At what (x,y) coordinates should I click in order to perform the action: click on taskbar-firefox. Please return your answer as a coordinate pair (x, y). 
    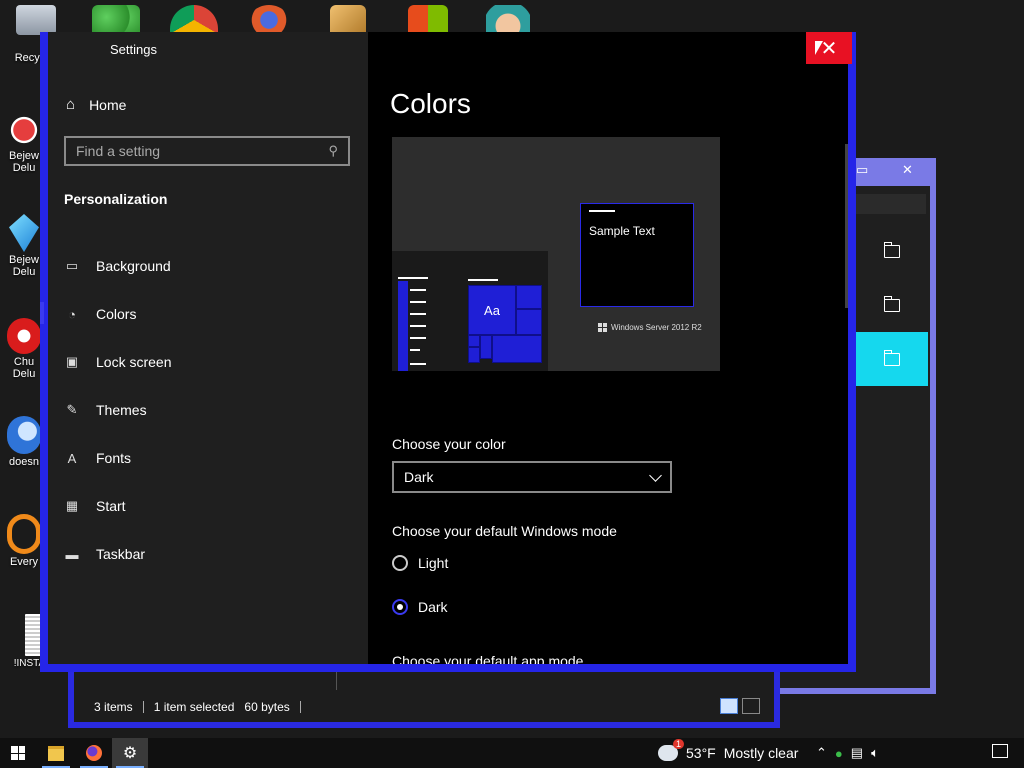
    Looking at the image, I should click on (94, 753).